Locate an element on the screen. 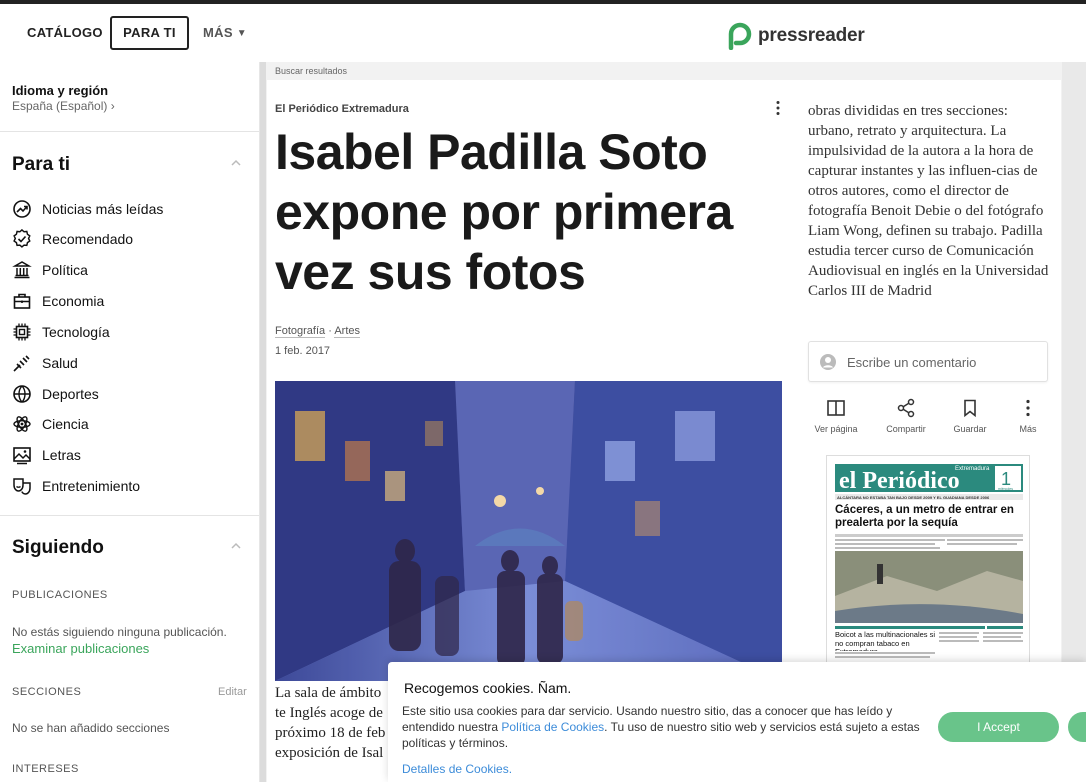 The width and height of the screenshot is (1086, 782). more-vertical-icon is located at coordinates (1028, 408).